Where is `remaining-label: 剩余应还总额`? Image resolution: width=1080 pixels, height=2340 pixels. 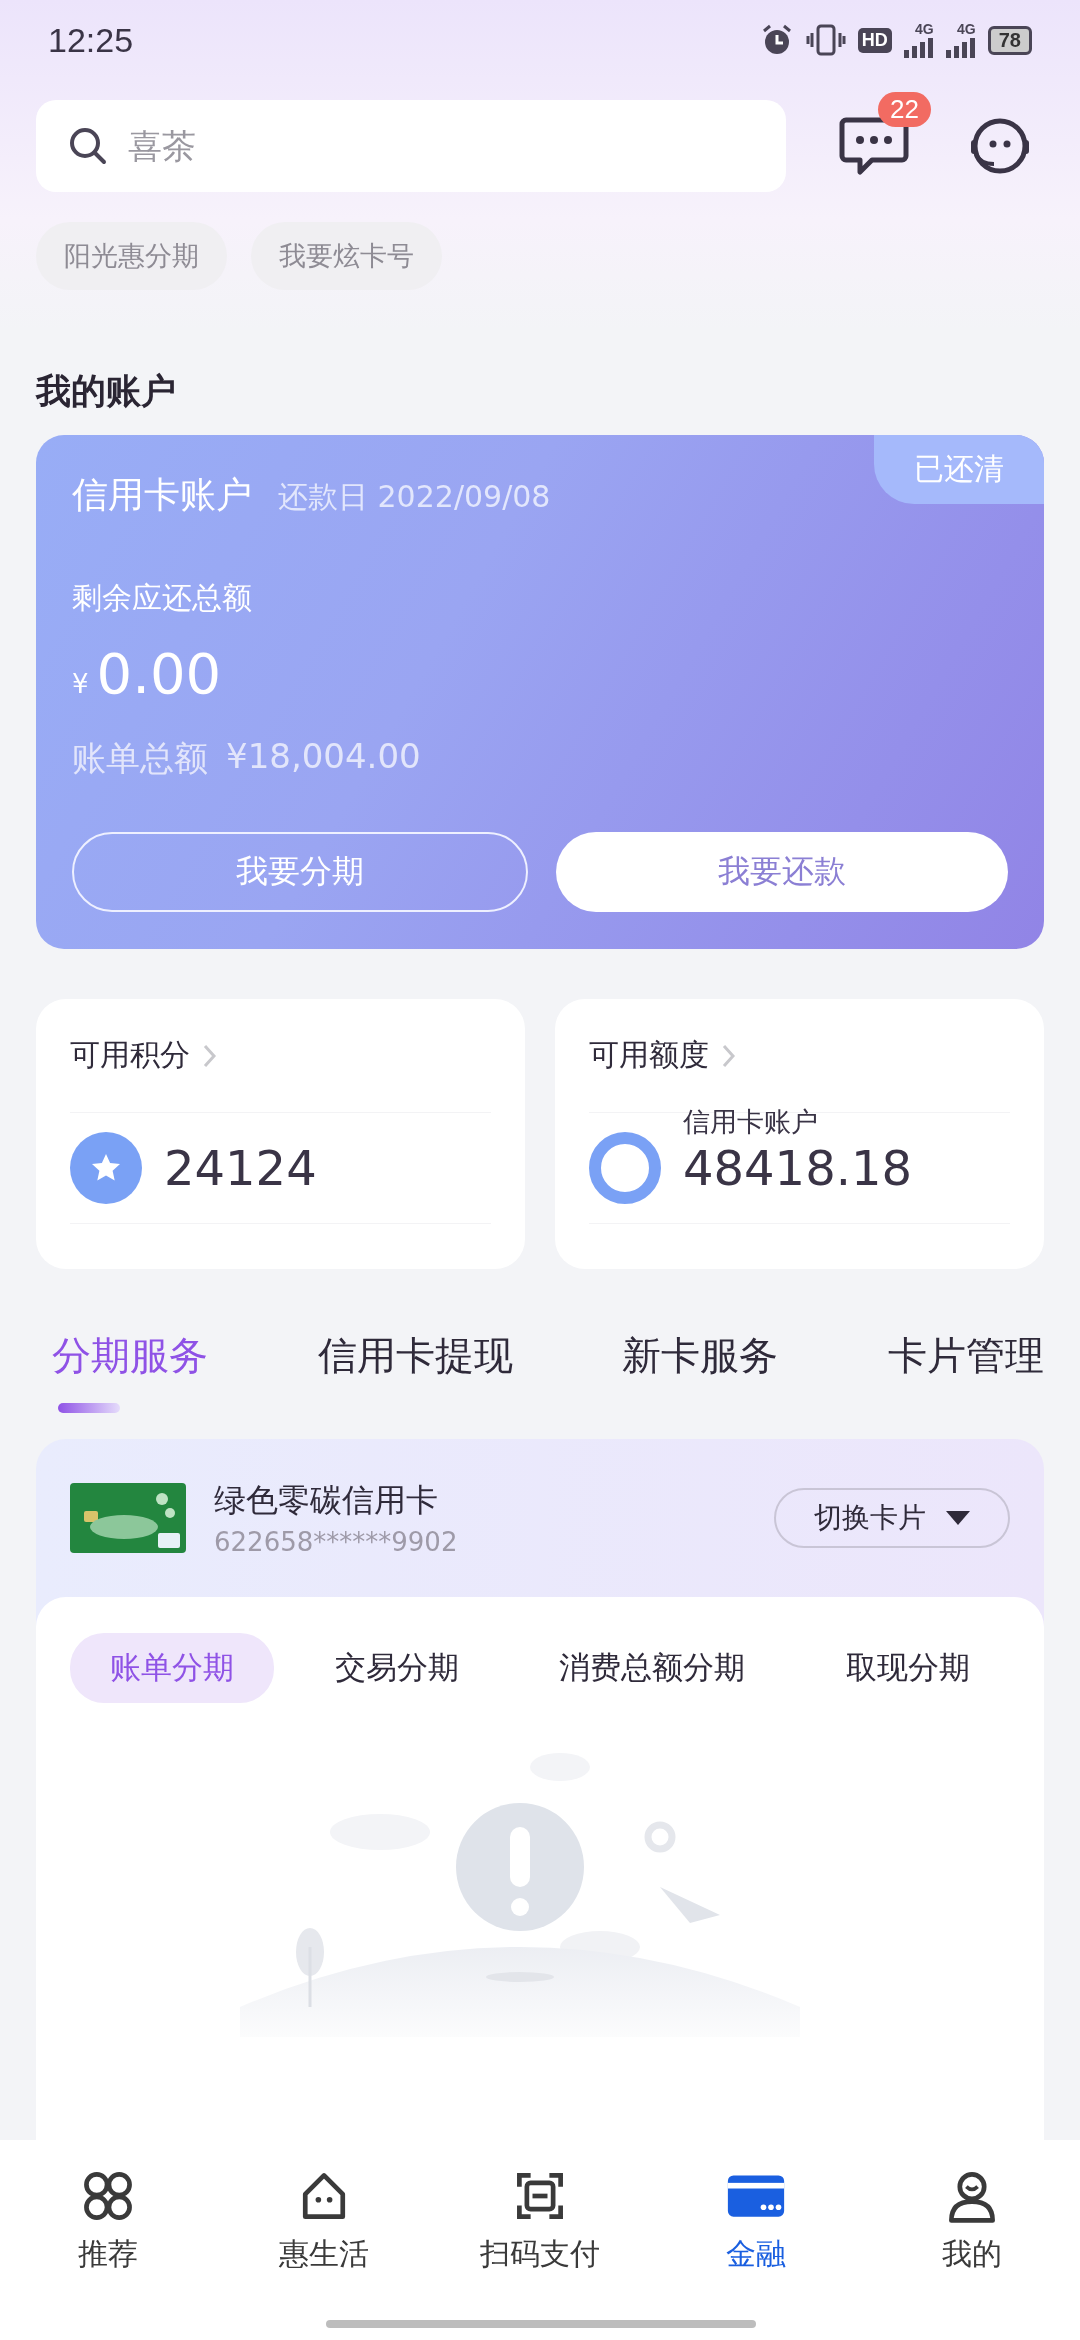 remaining-label: 剩余应还总额 is located at coordinates (162, 598).